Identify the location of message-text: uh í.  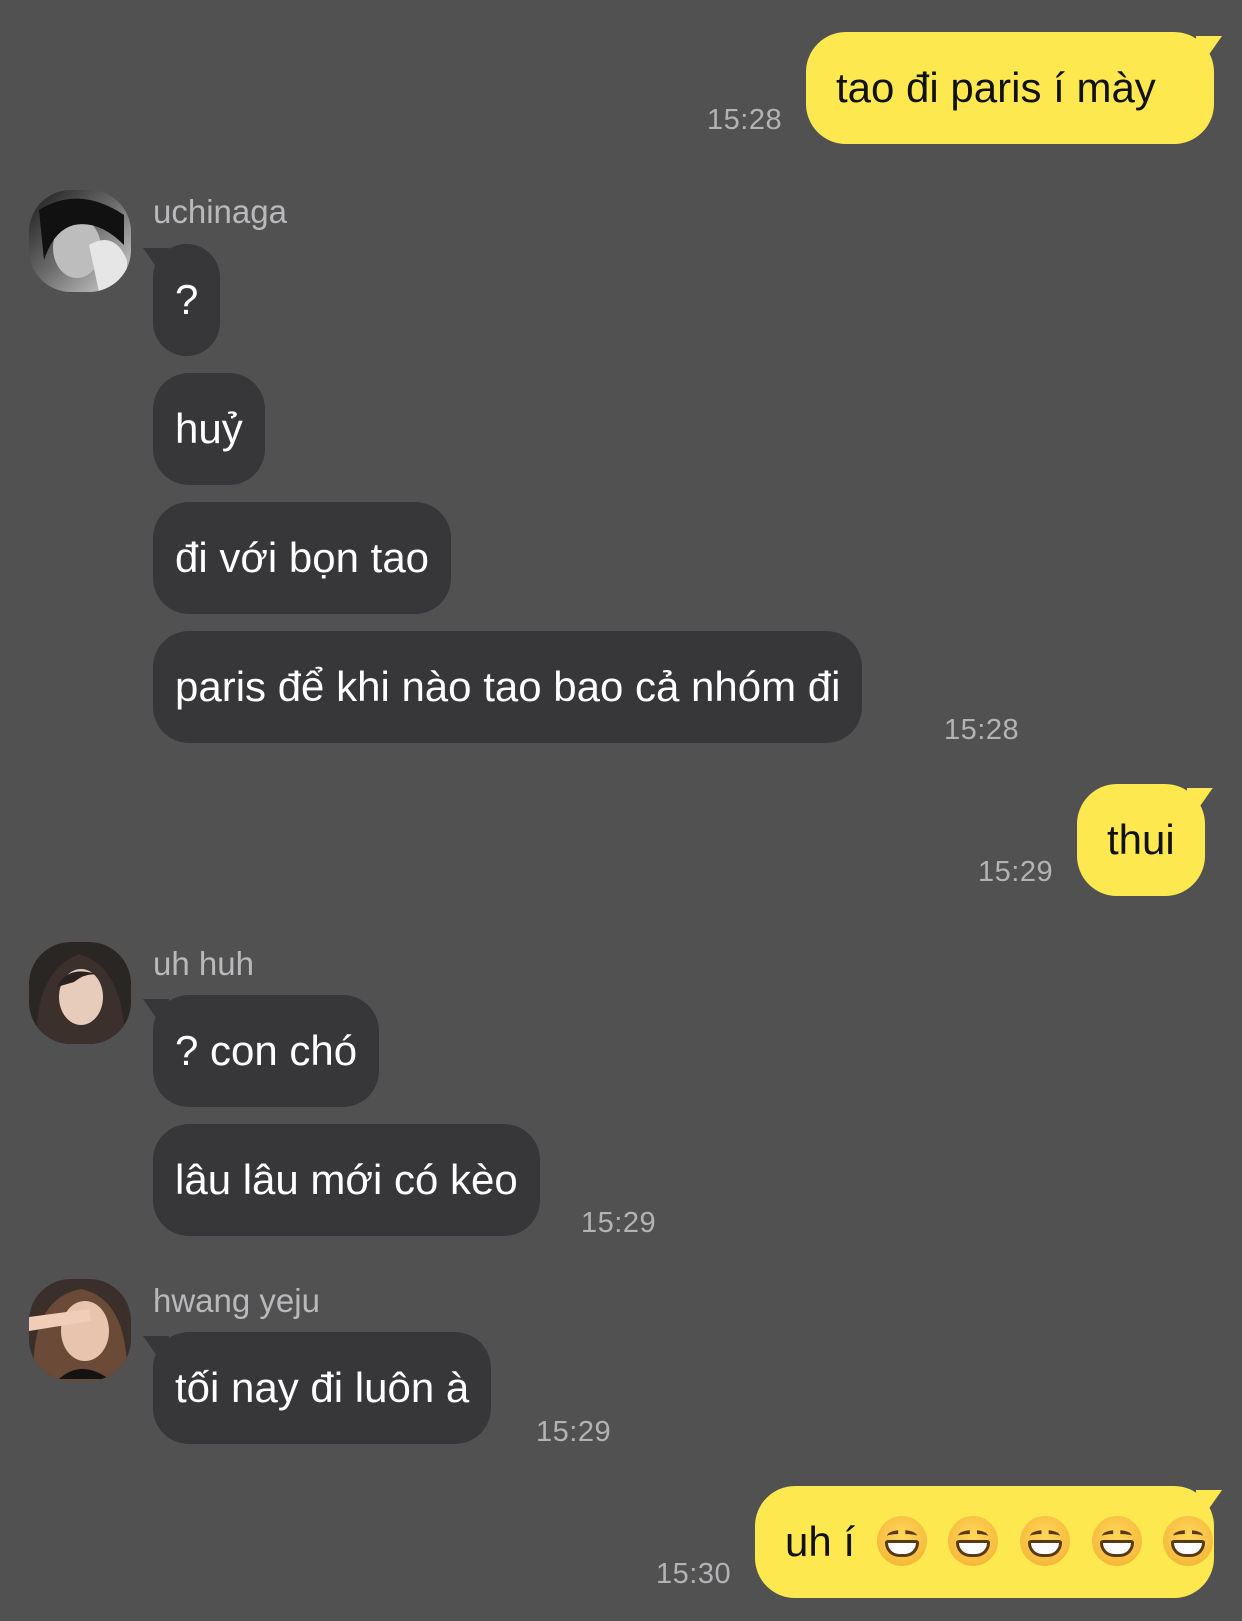
(820, 1541).